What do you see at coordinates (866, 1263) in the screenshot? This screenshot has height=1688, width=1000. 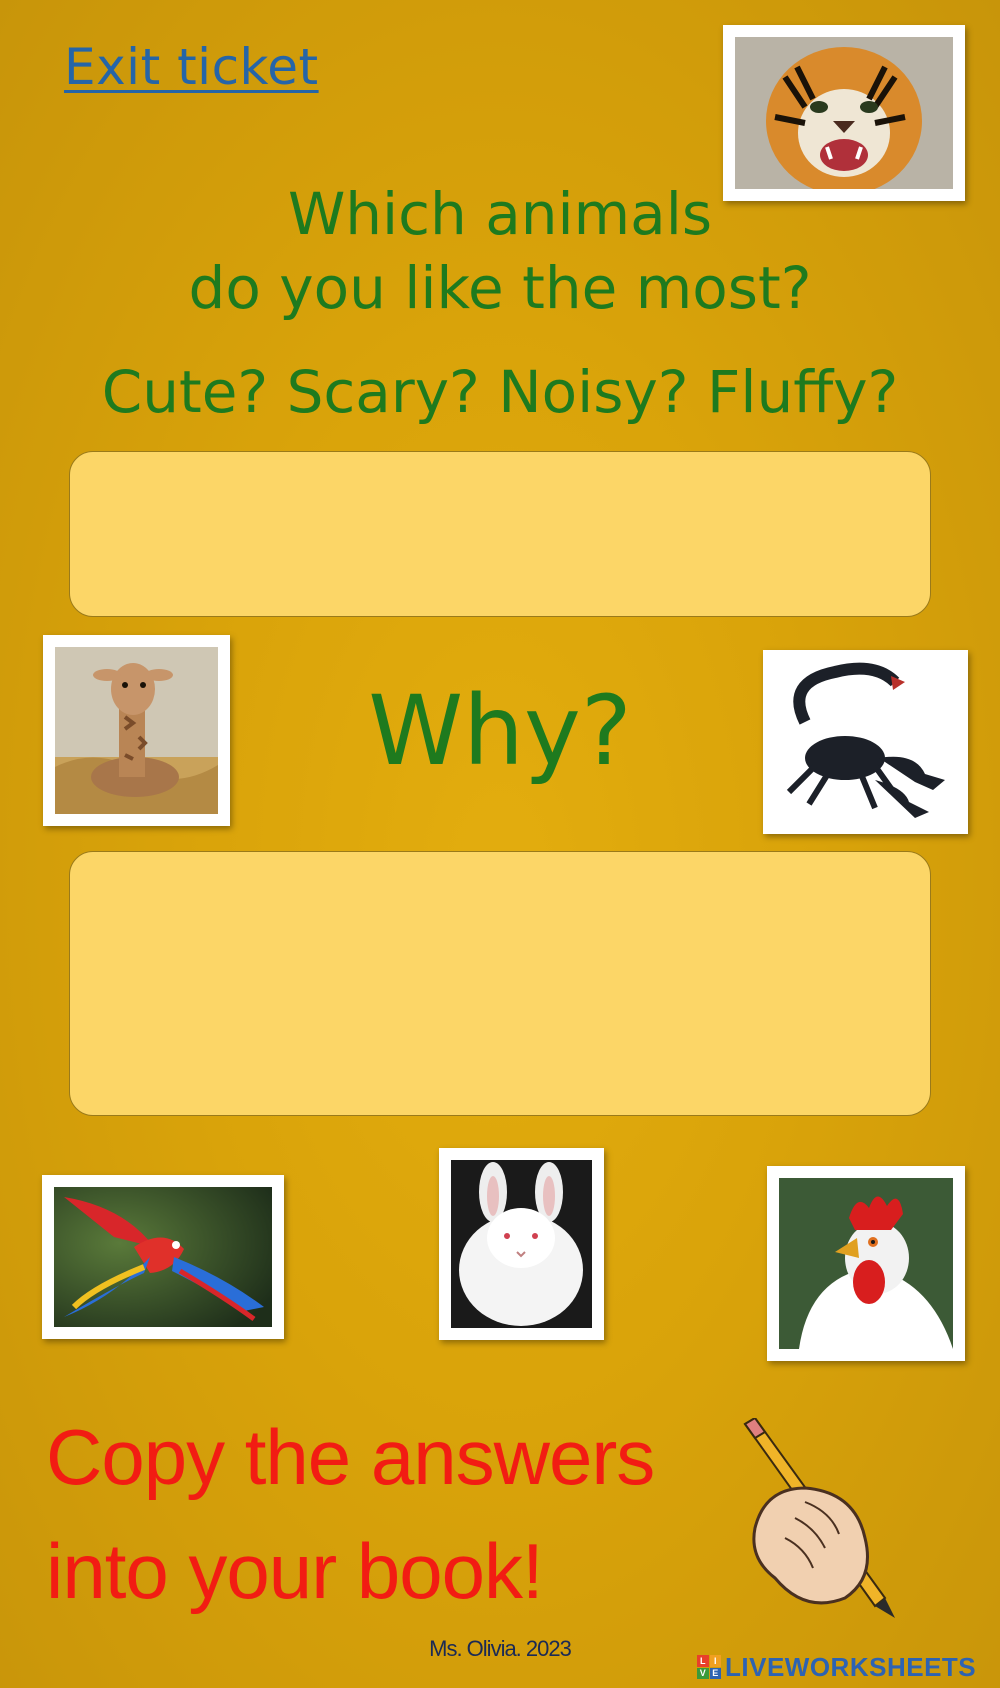 I see `rooster-photo` at bounding box center [866, 1263].